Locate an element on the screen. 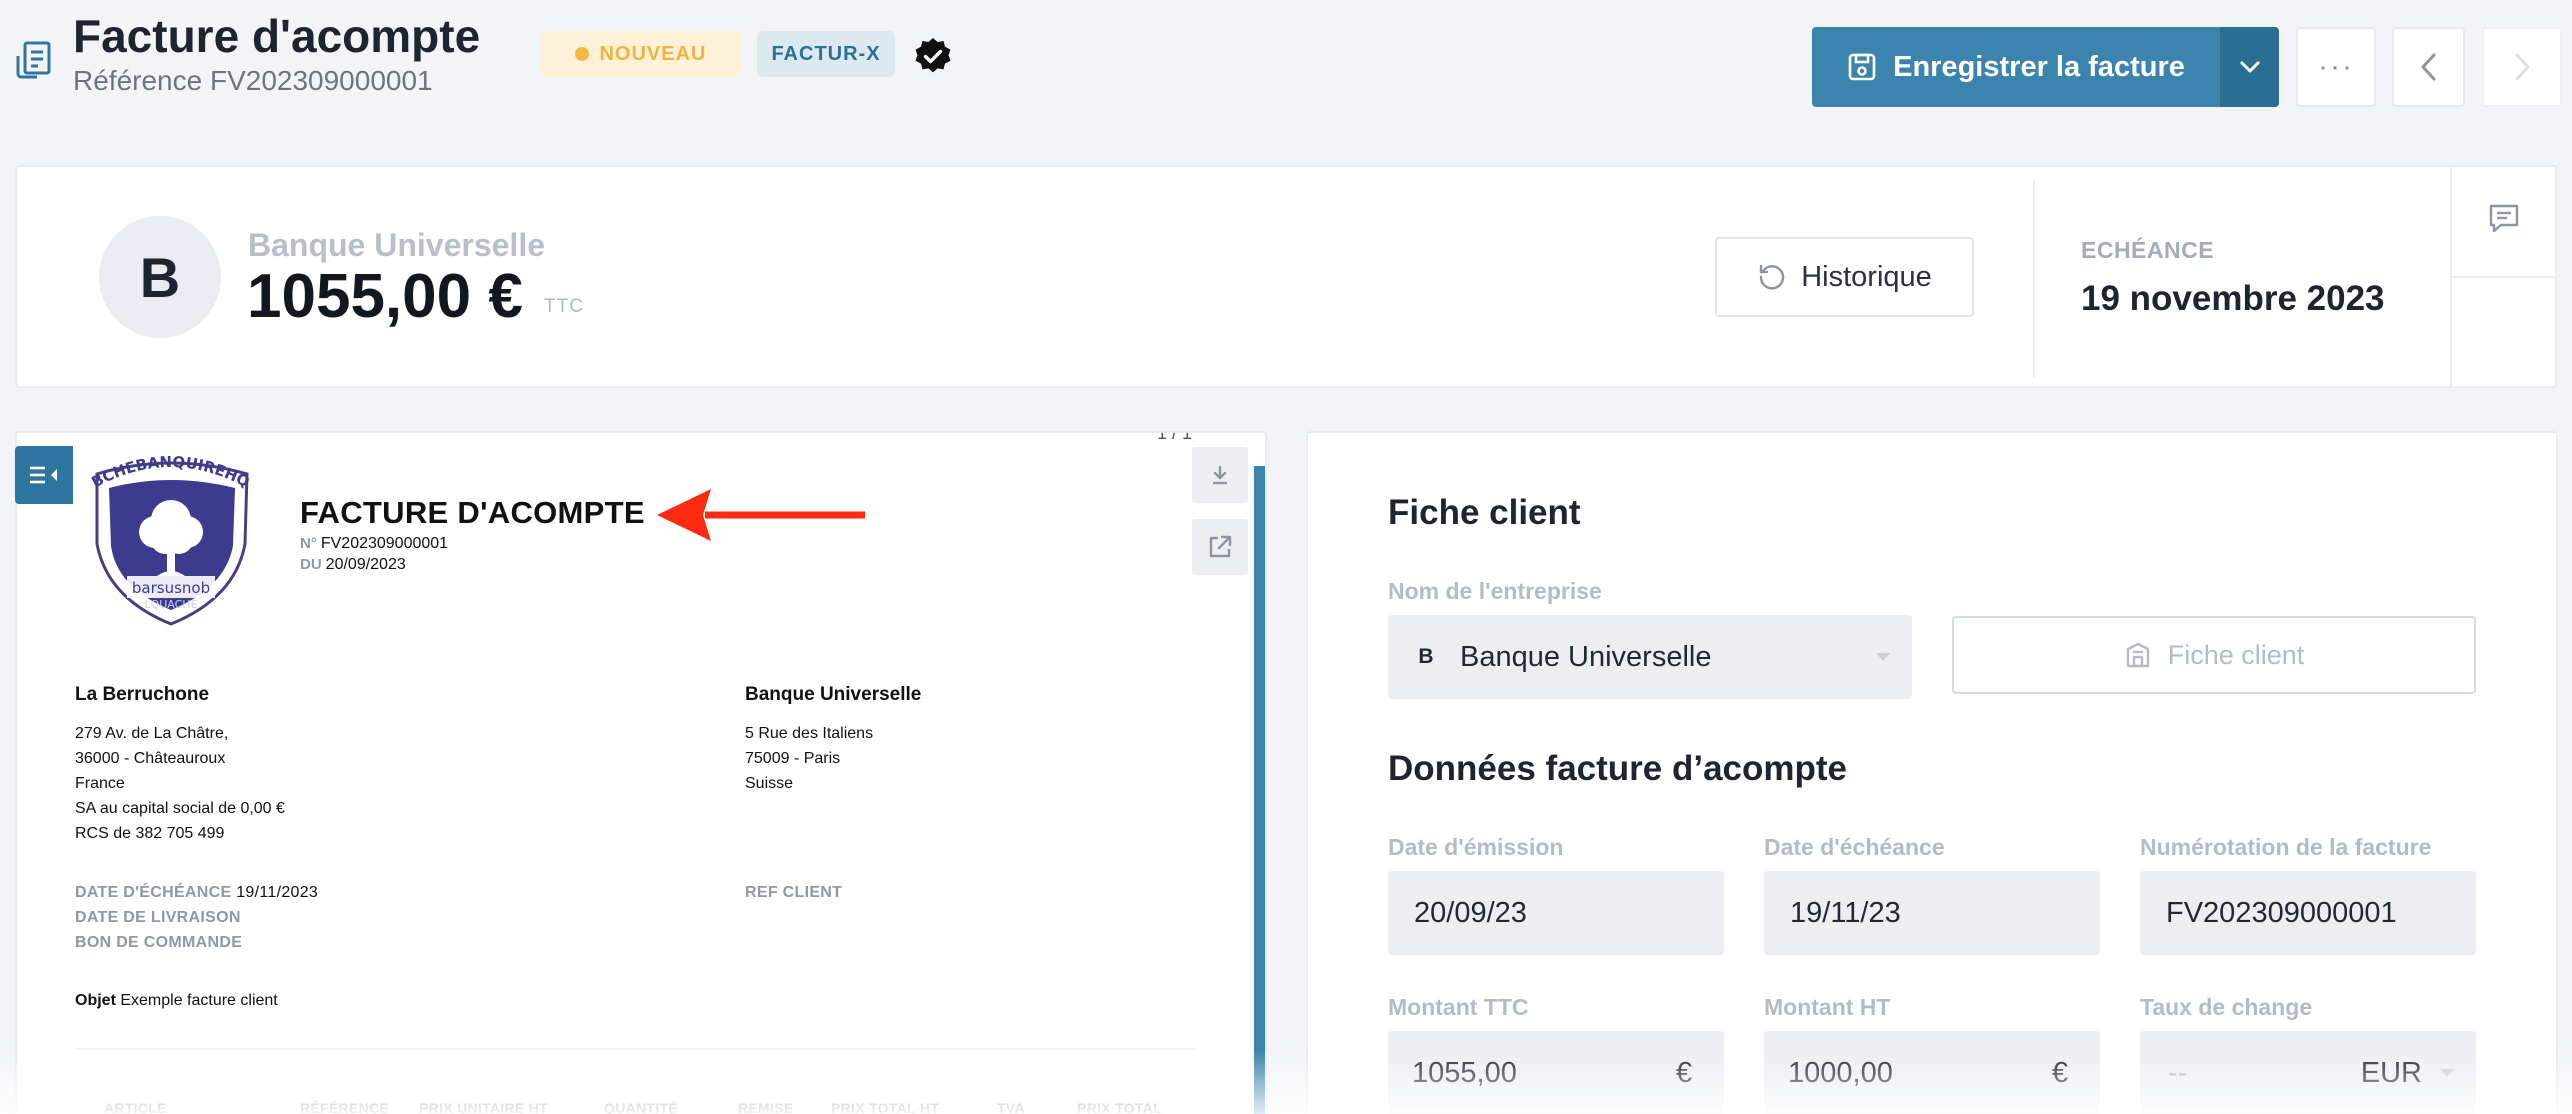 Image resolution: width=2572 pixels, height=1114 pixels. company-avatar: B is located at coordinates (1426, 656).